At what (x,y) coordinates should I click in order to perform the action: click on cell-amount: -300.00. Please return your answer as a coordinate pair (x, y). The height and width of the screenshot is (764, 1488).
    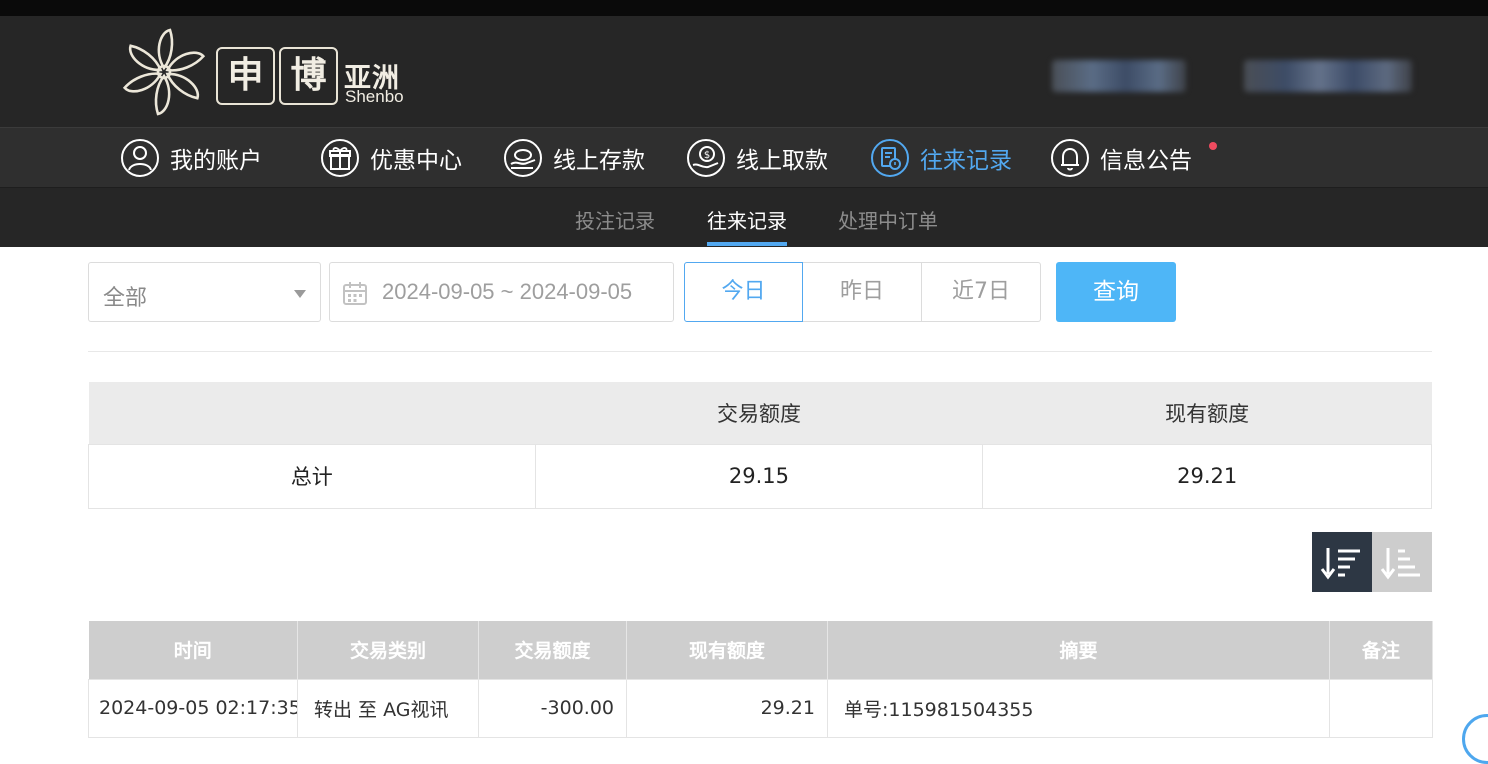
    Looking at the image, I should click on (552, 708).